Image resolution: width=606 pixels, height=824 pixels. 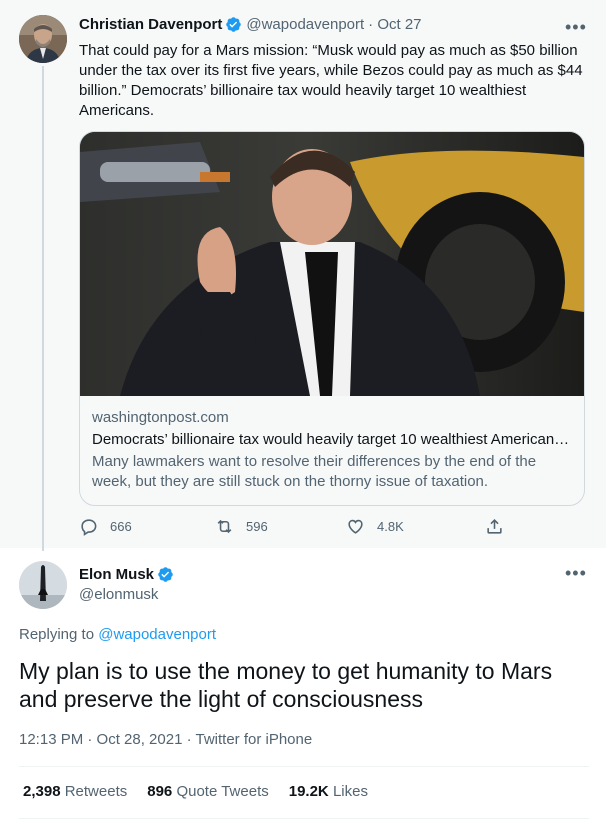 I want to click on retweet-icon, so click(x=224, y=526).